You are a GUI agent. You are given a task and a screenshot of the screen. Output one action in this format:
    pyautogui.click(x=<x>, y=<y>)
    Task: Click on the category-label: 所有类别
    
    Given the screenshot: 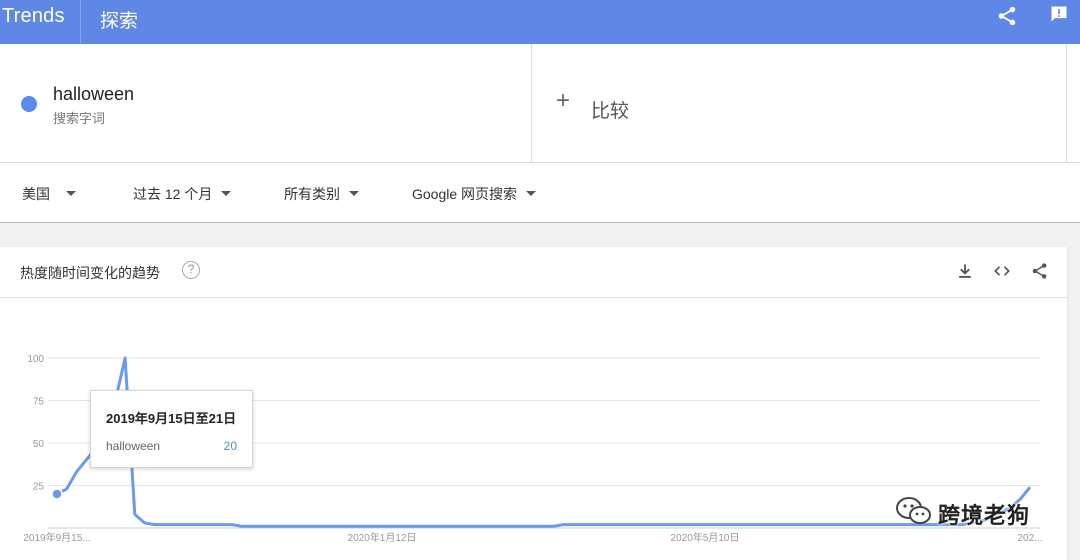 What is the action you would take?
    pyautogui.click(x=312, y=194)
    